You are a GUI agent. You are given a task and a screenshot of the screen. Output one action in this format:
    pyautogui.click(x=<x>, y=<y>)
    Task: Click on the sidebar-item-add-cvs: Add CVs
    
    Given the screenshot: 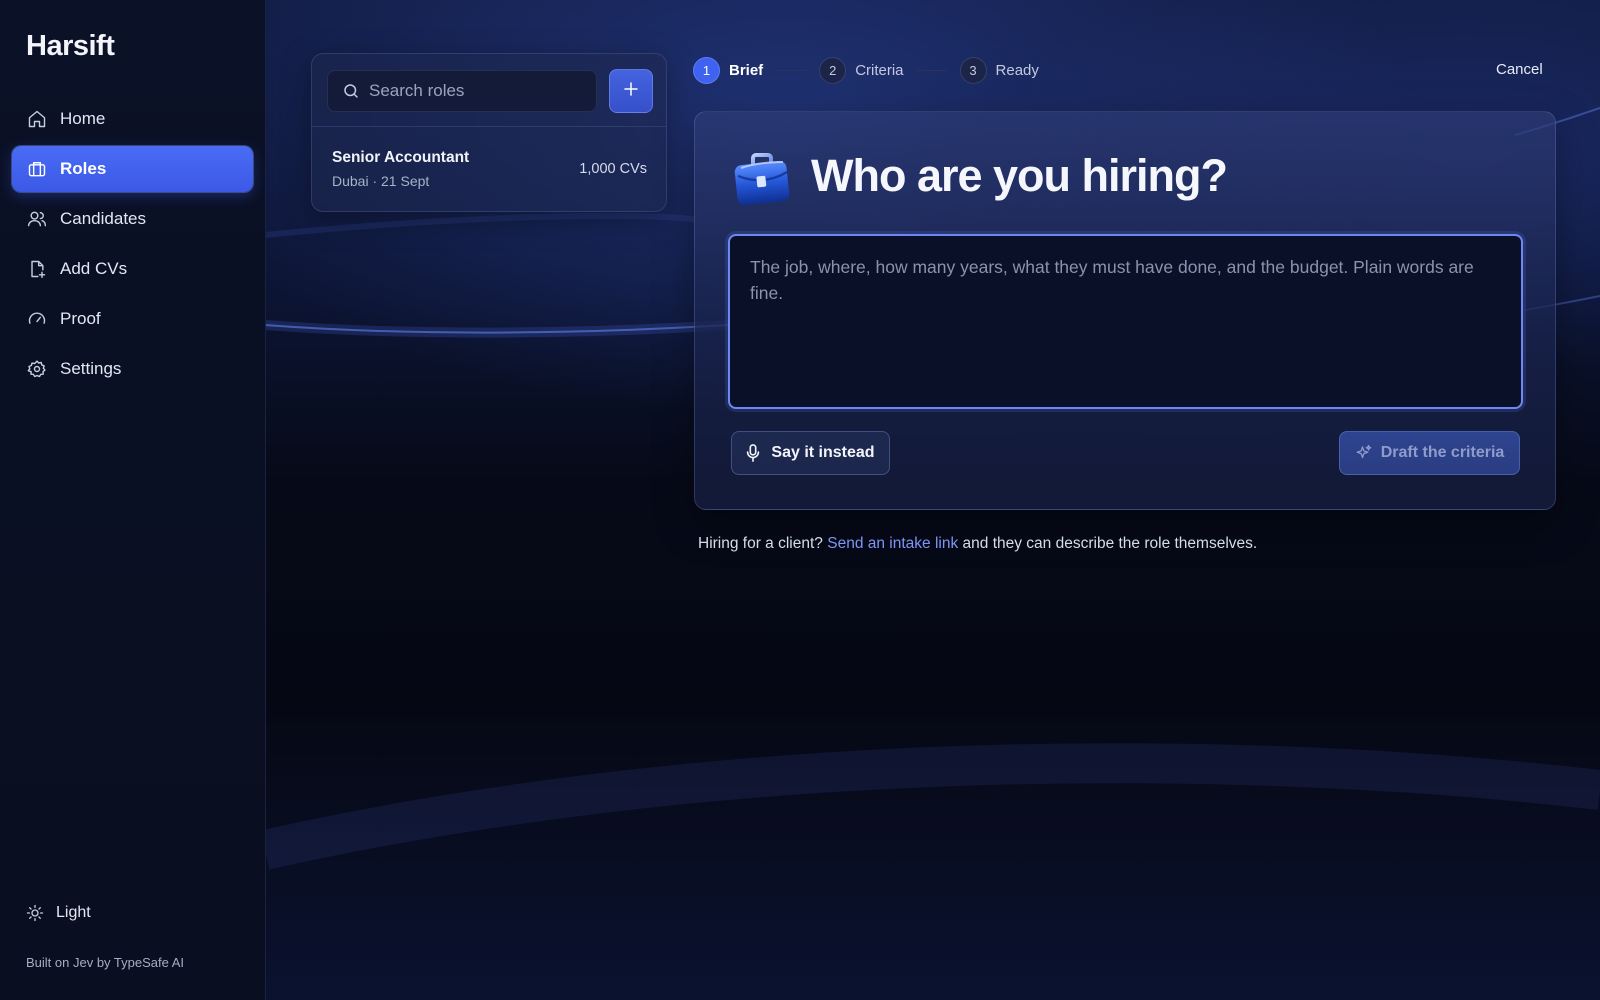 What is the action you would take?
    pyautogui.click(x=132, y=269)
    